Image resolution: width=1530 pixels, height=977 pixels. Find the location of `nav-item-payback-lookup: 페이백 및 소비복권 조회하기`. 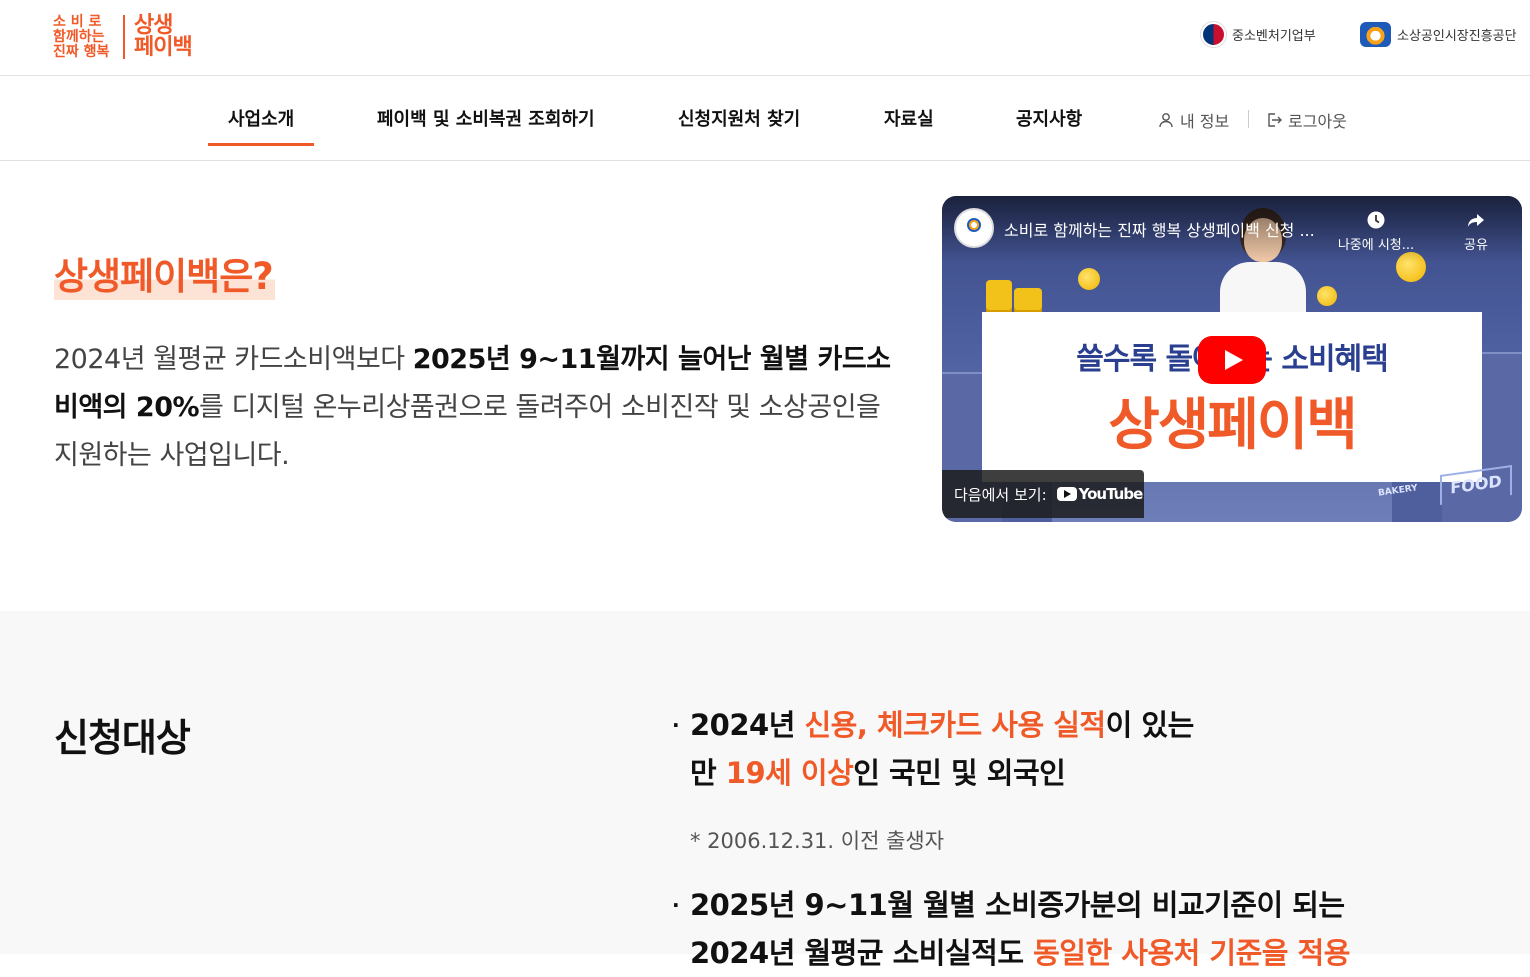

nav-item-payback-lookup: 페이백 및 소비복권 조회하기 is located at coordinates (486, 118).